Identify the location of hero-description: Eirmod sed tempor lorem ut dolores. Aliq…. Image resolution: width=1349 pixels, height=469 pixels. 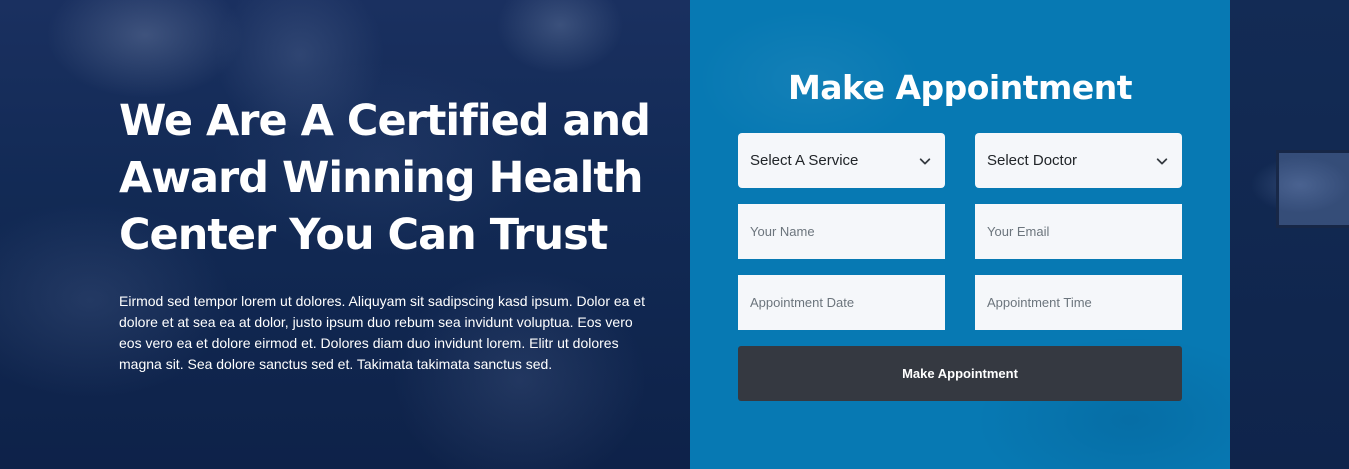
(382, 332).